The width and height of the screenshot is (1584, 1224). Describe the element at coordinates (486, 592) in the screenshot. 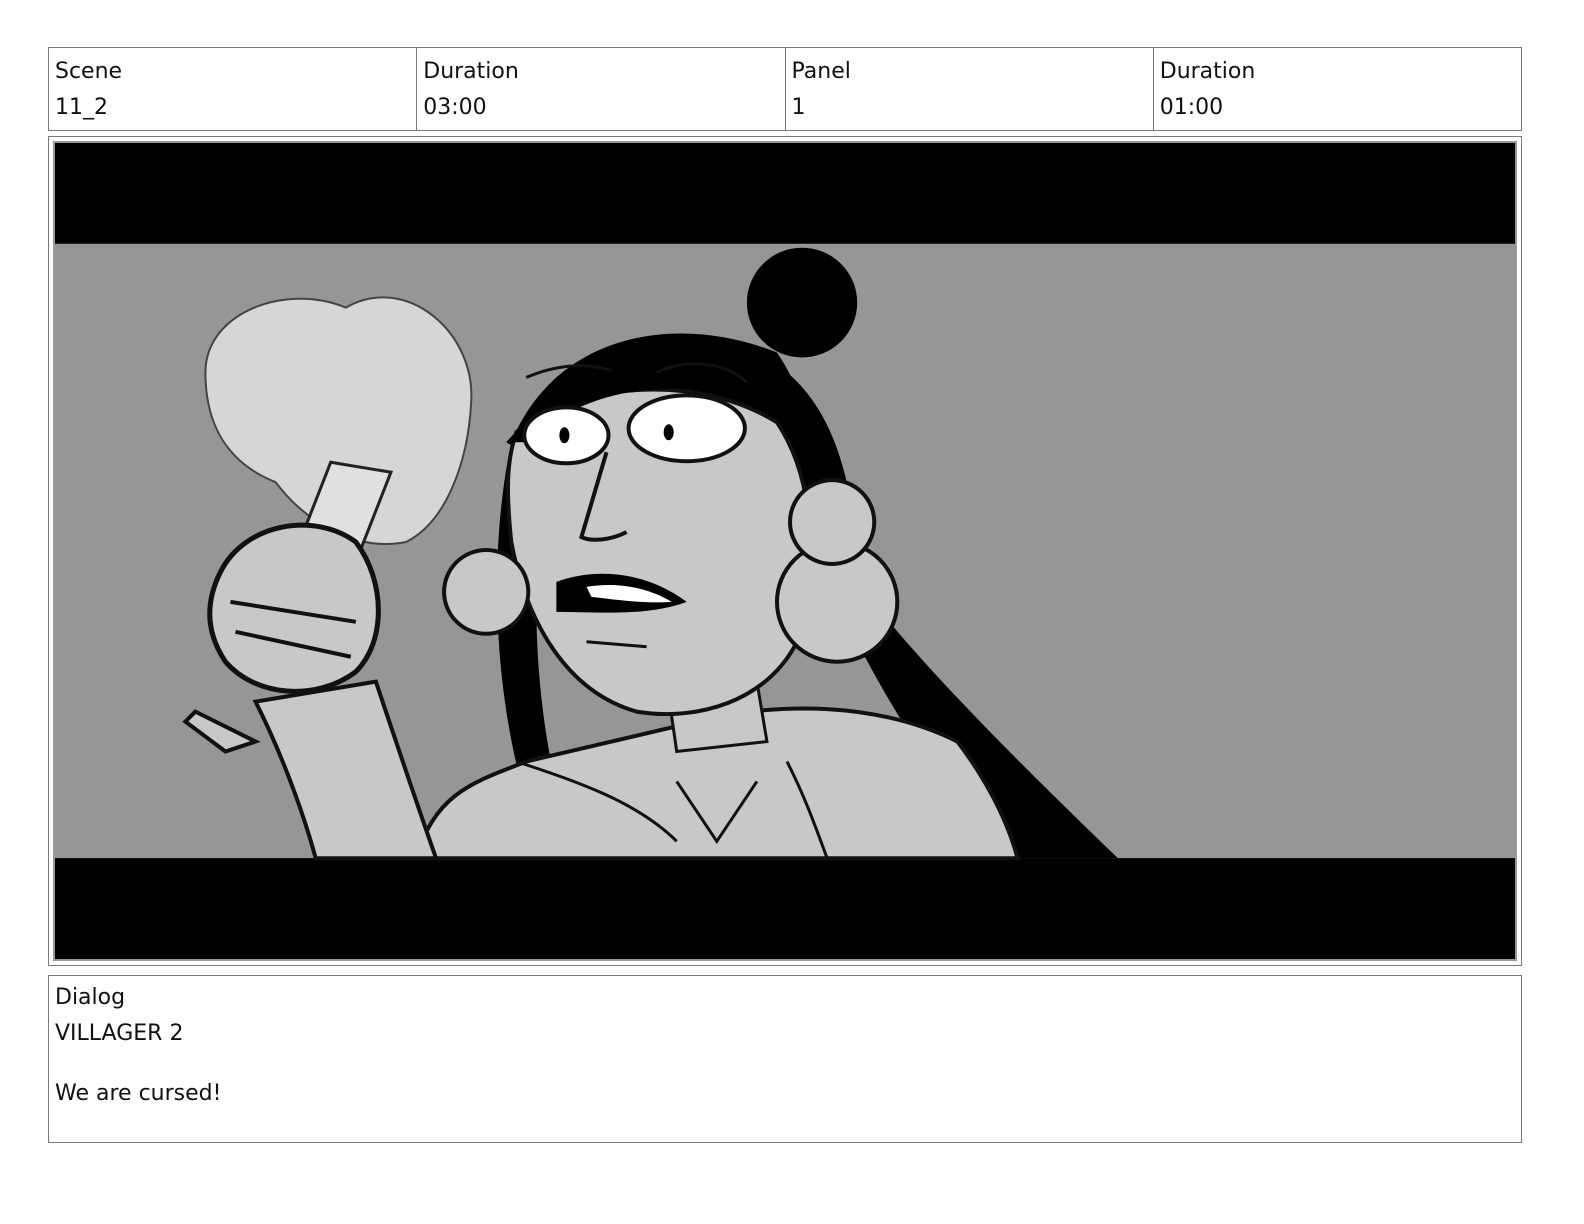

I see `earring-left` at that location.